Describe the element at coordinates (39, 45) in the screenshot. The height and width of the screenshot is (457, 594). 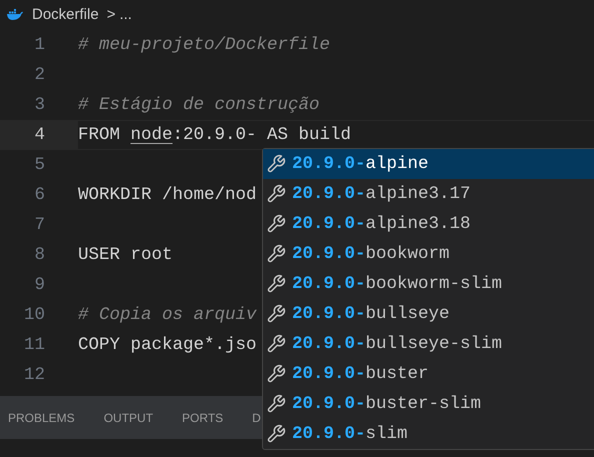
I see `line-number: 1` at that location.